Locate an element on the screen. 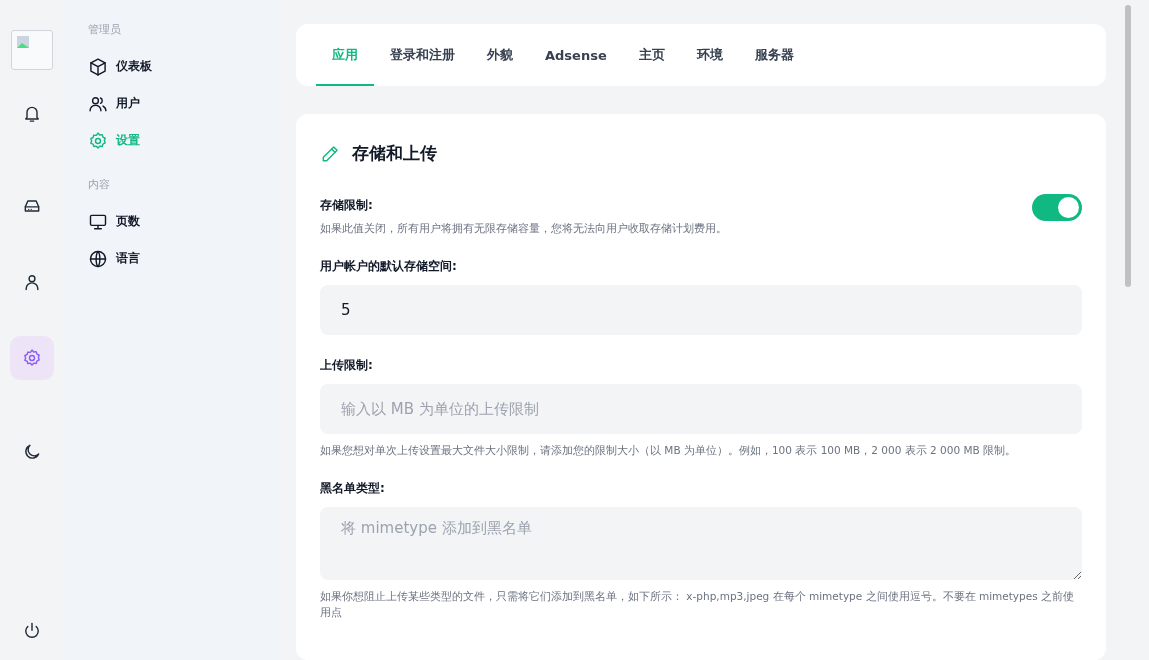  scrollbar-thumb is located at coordinates (1127, 146).